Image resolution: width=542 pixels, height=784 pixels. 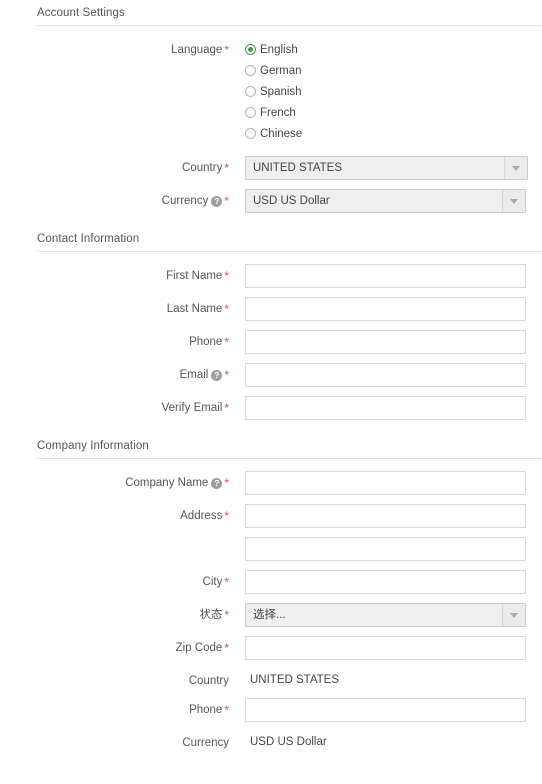 I want to click on label-state-text: 状态, so click(x=211, y=615).